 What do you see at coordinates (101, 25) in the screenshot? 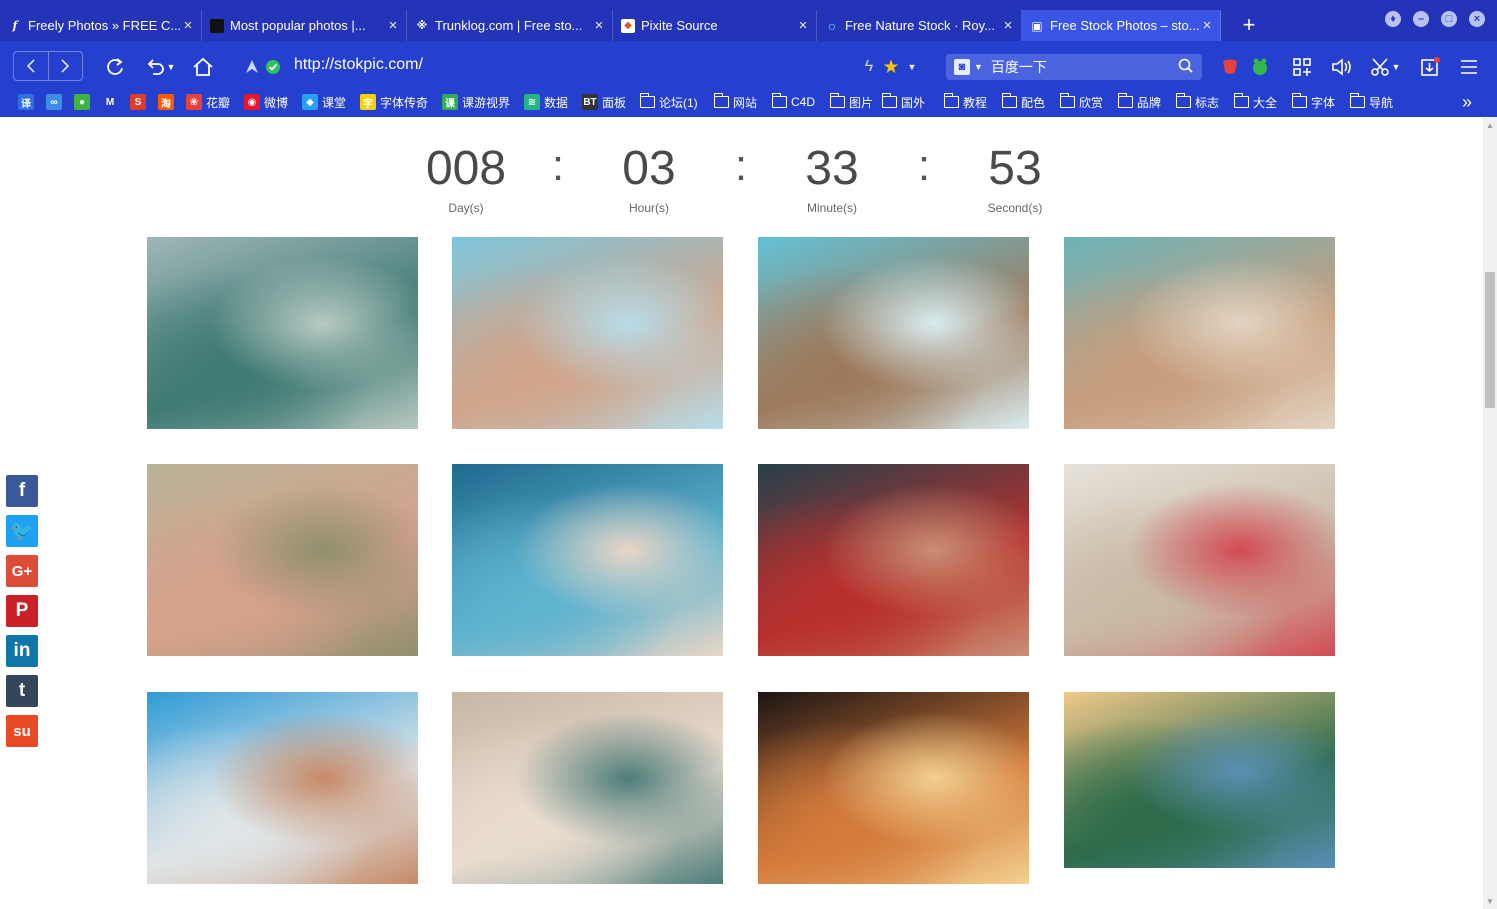
I see `tab-0: f Freely Photos » FREE C... ×` at bounding box center [101, 25].